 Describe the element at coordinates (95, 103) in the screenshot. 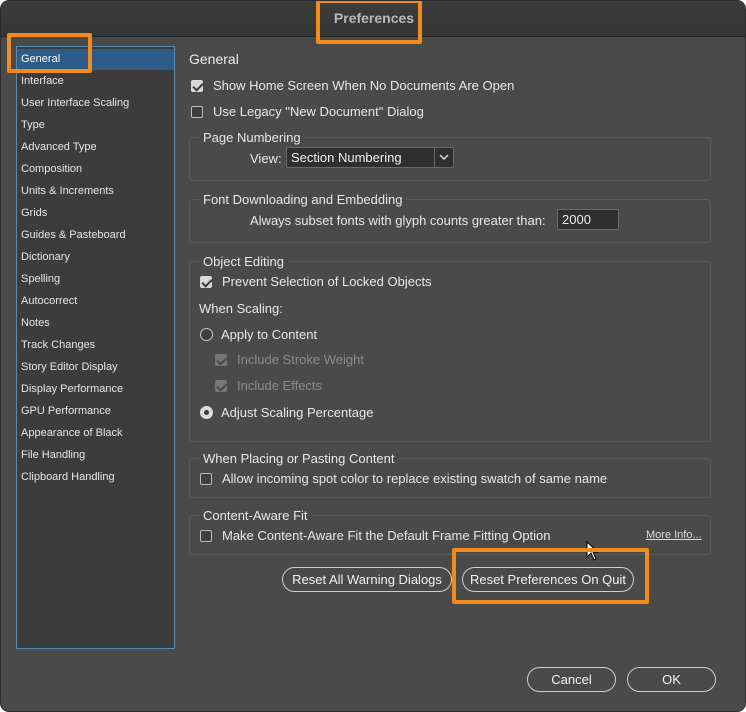

I see `sidebar-item-ui-scaling: User Interface Scaling` at that location.